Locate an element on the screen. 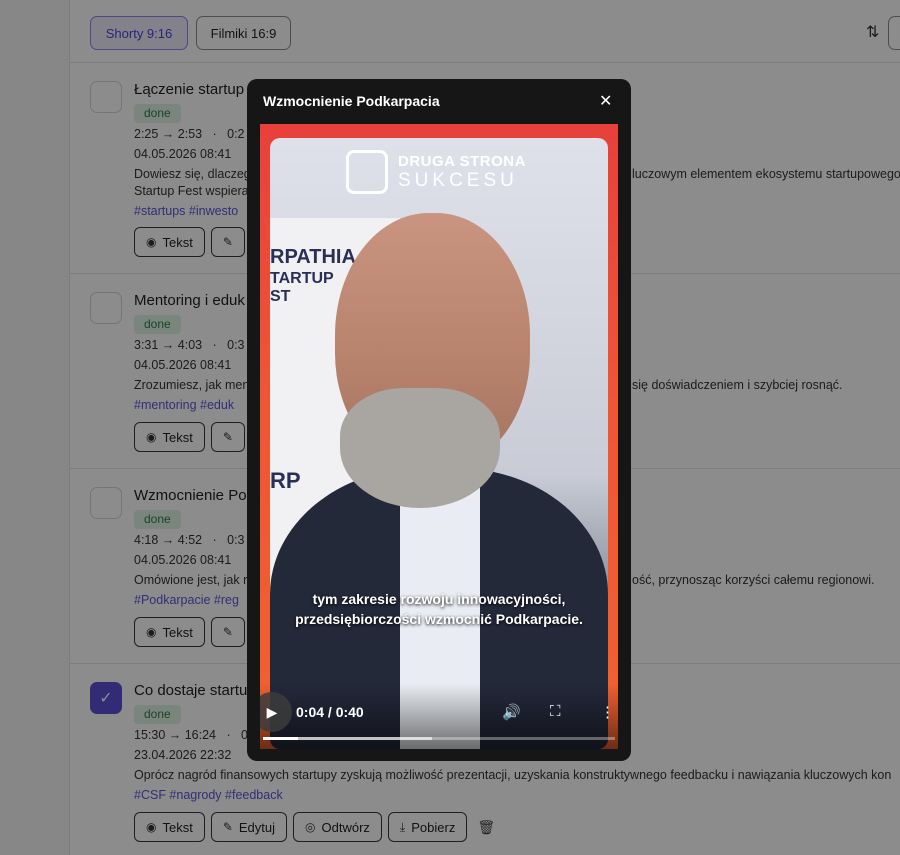 The image size is (900, 855). close-icon: ✕ is located at coordinates (605, 101).